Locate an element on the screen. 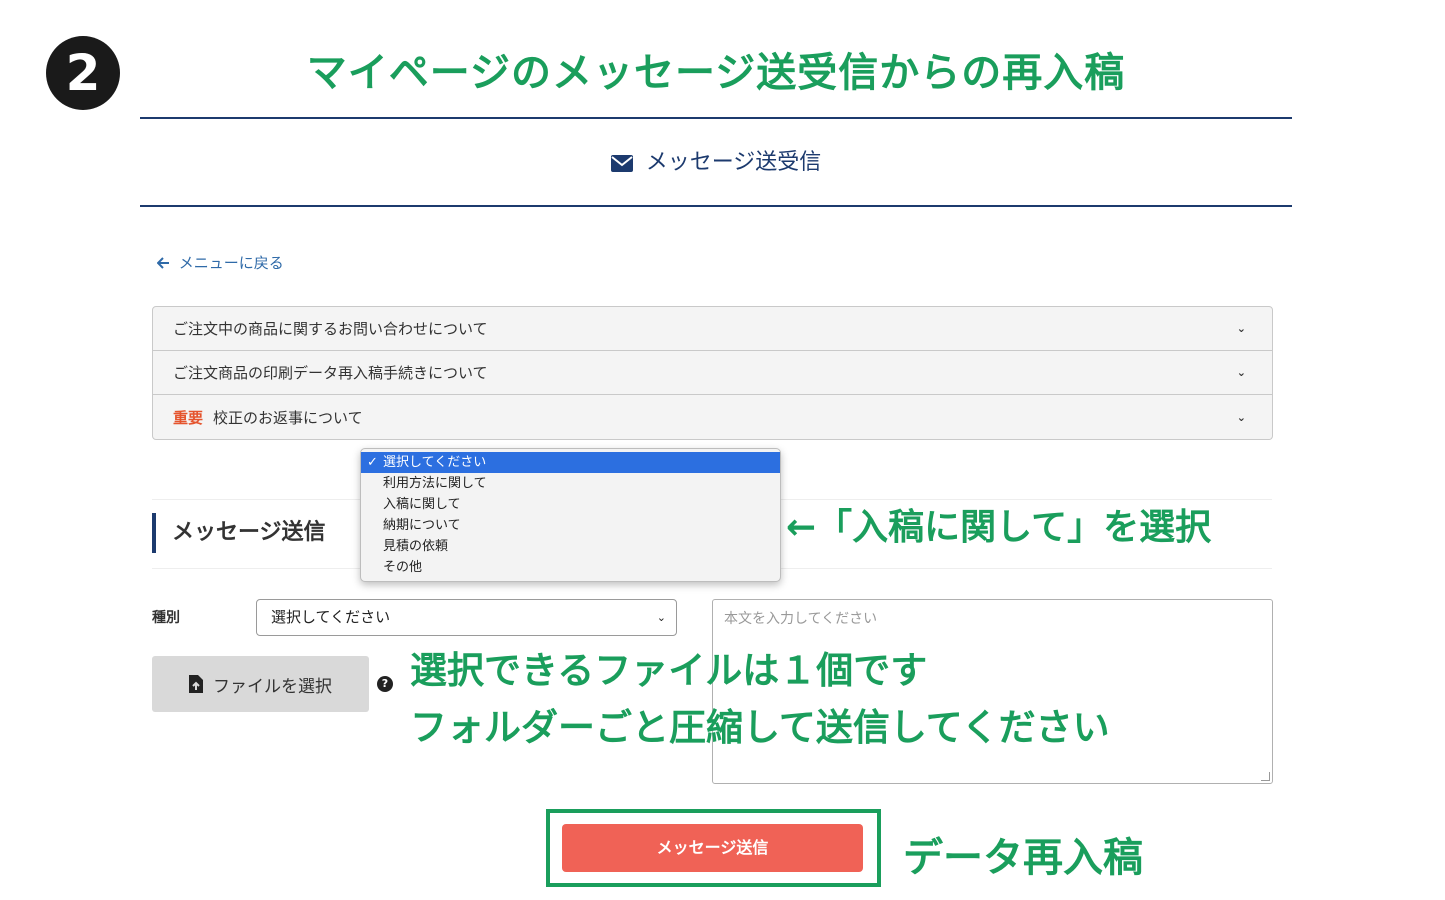  message-send-heading: メッセージ送信 is located at coordinates (239, 533).